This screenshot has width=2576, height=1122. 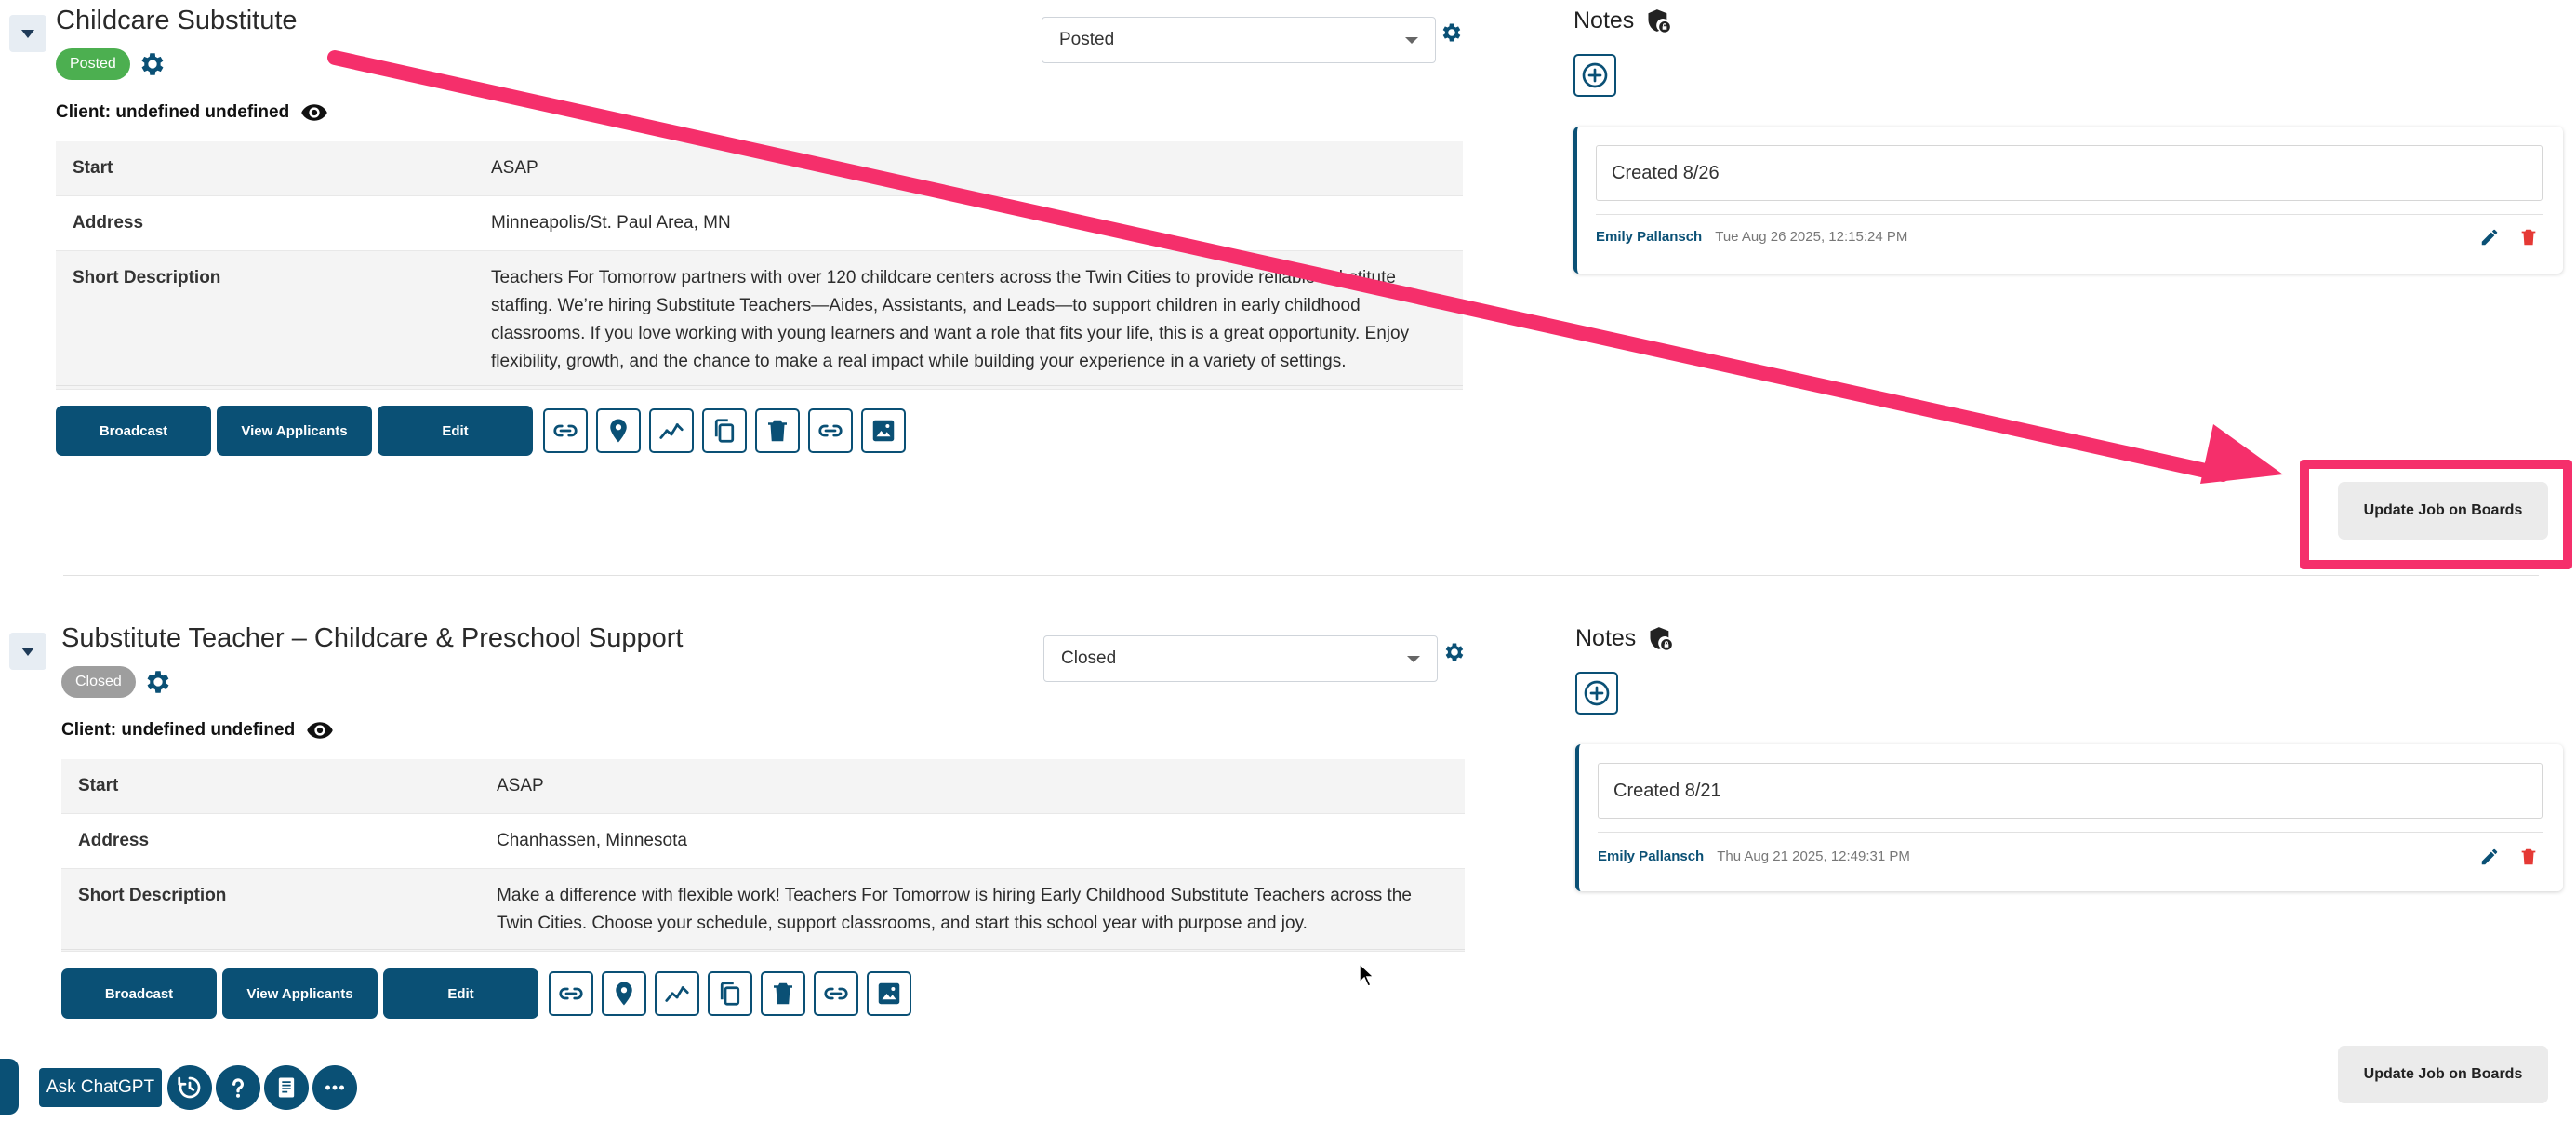 I want to click on eye-icon, so click(x=320, y=730).